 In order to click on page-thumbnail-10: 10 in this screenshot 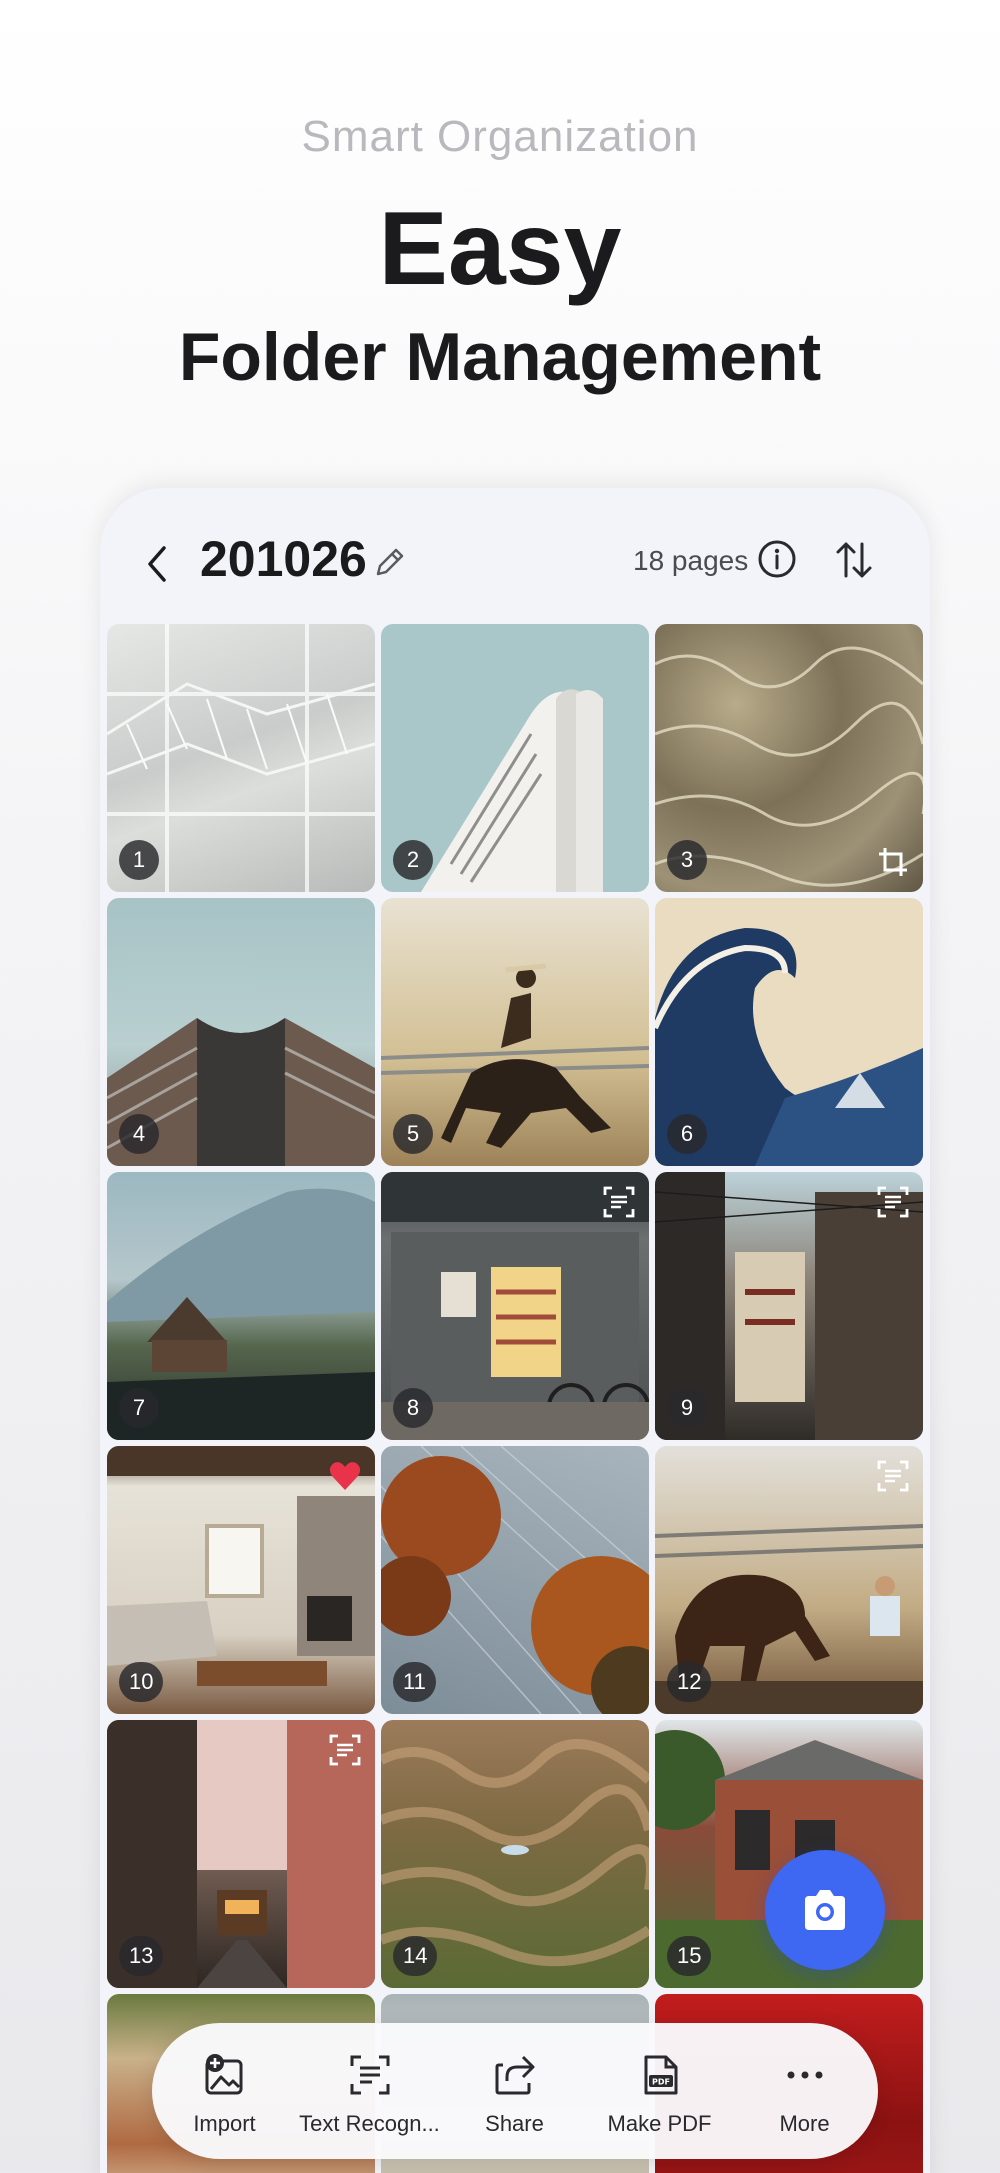, I will do `click(241, 1580)`.